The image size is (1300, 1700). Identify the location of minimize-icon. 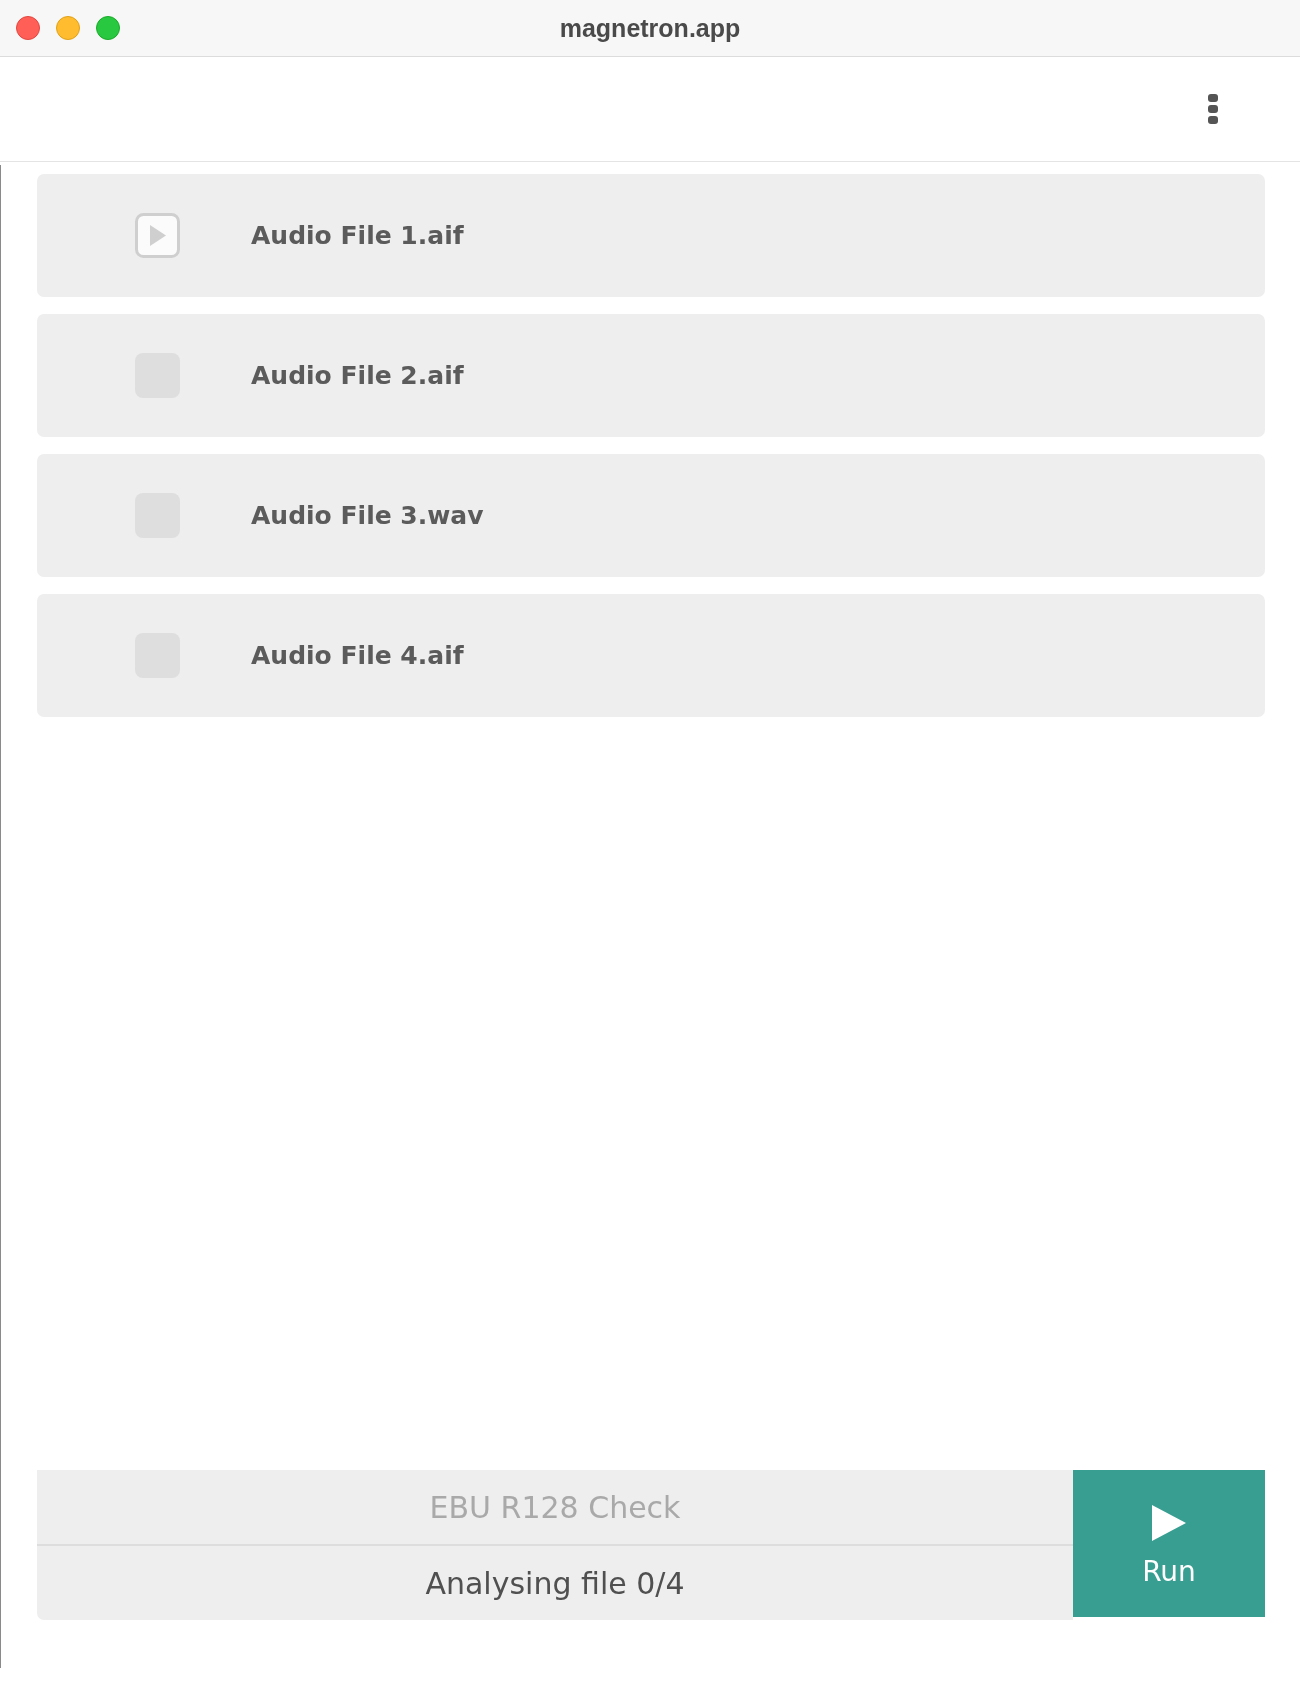
(68, 28).